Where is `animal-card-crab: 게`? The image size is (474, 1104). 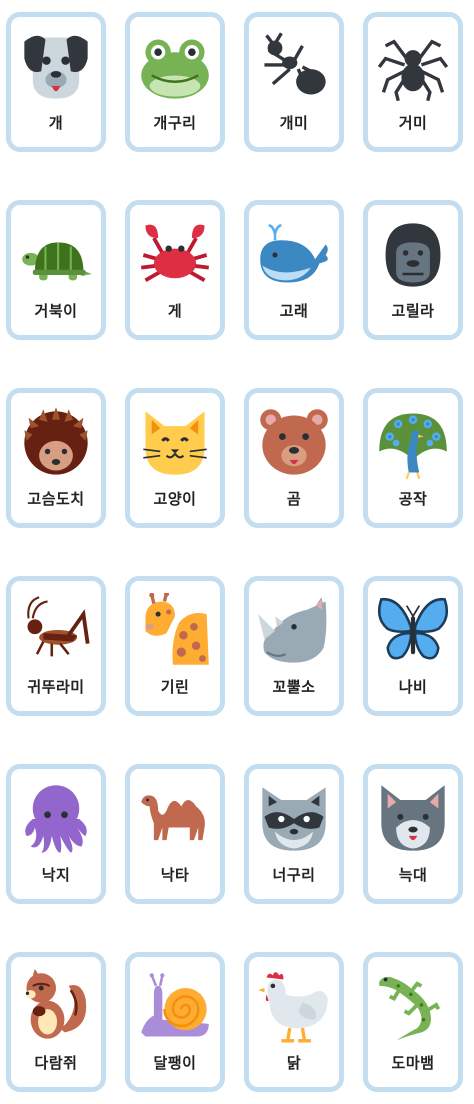
animal-card-crab: 게 is located at coordinates (175, 270).